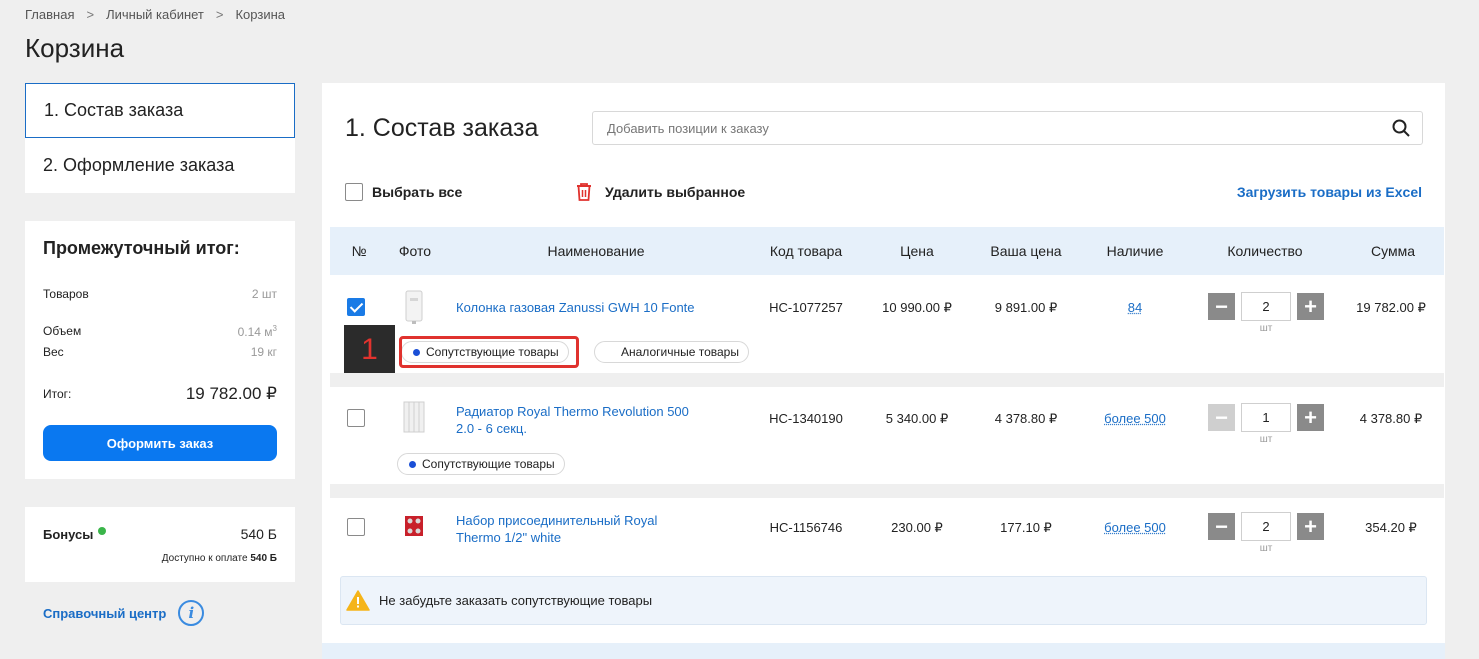 The image size is (1479, 659). I want to click on col-number: №, so click(359, 251).